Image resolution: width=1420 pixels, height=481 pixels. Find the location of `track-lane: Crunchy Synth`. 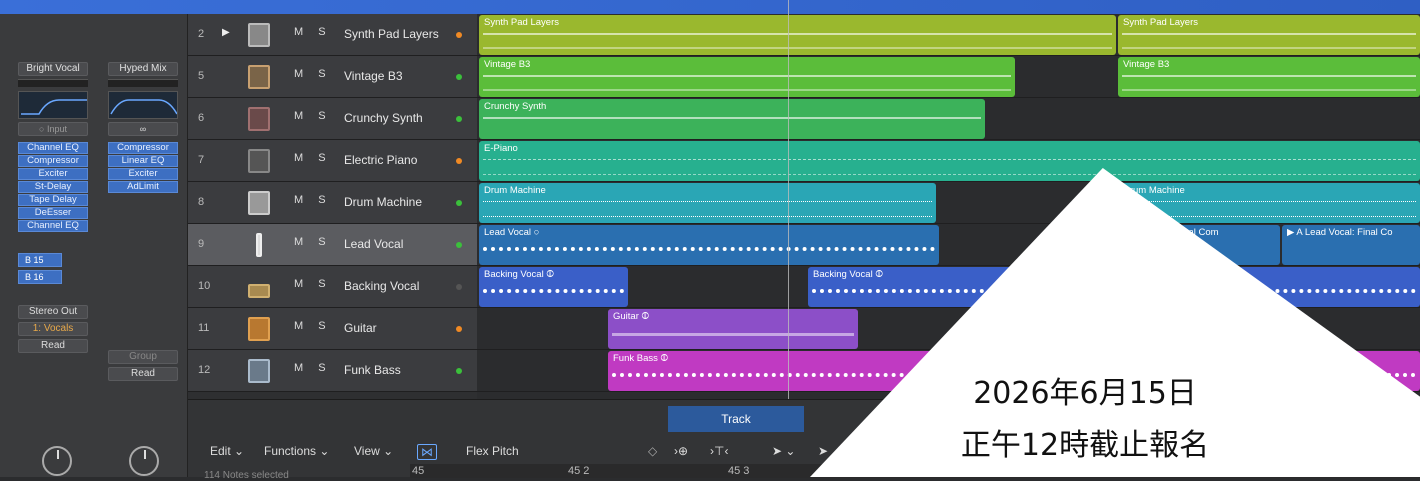

track-lane: Crunchy Synth is located at coordinates (948, 119).